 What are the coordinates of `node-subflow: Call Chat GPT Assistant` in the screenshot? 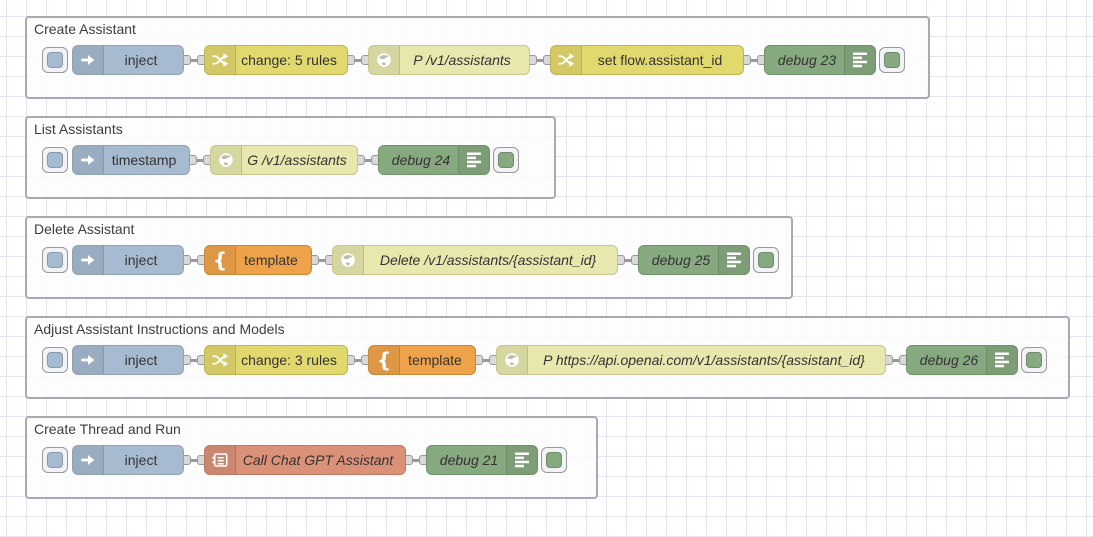 It's located at (305, 460).